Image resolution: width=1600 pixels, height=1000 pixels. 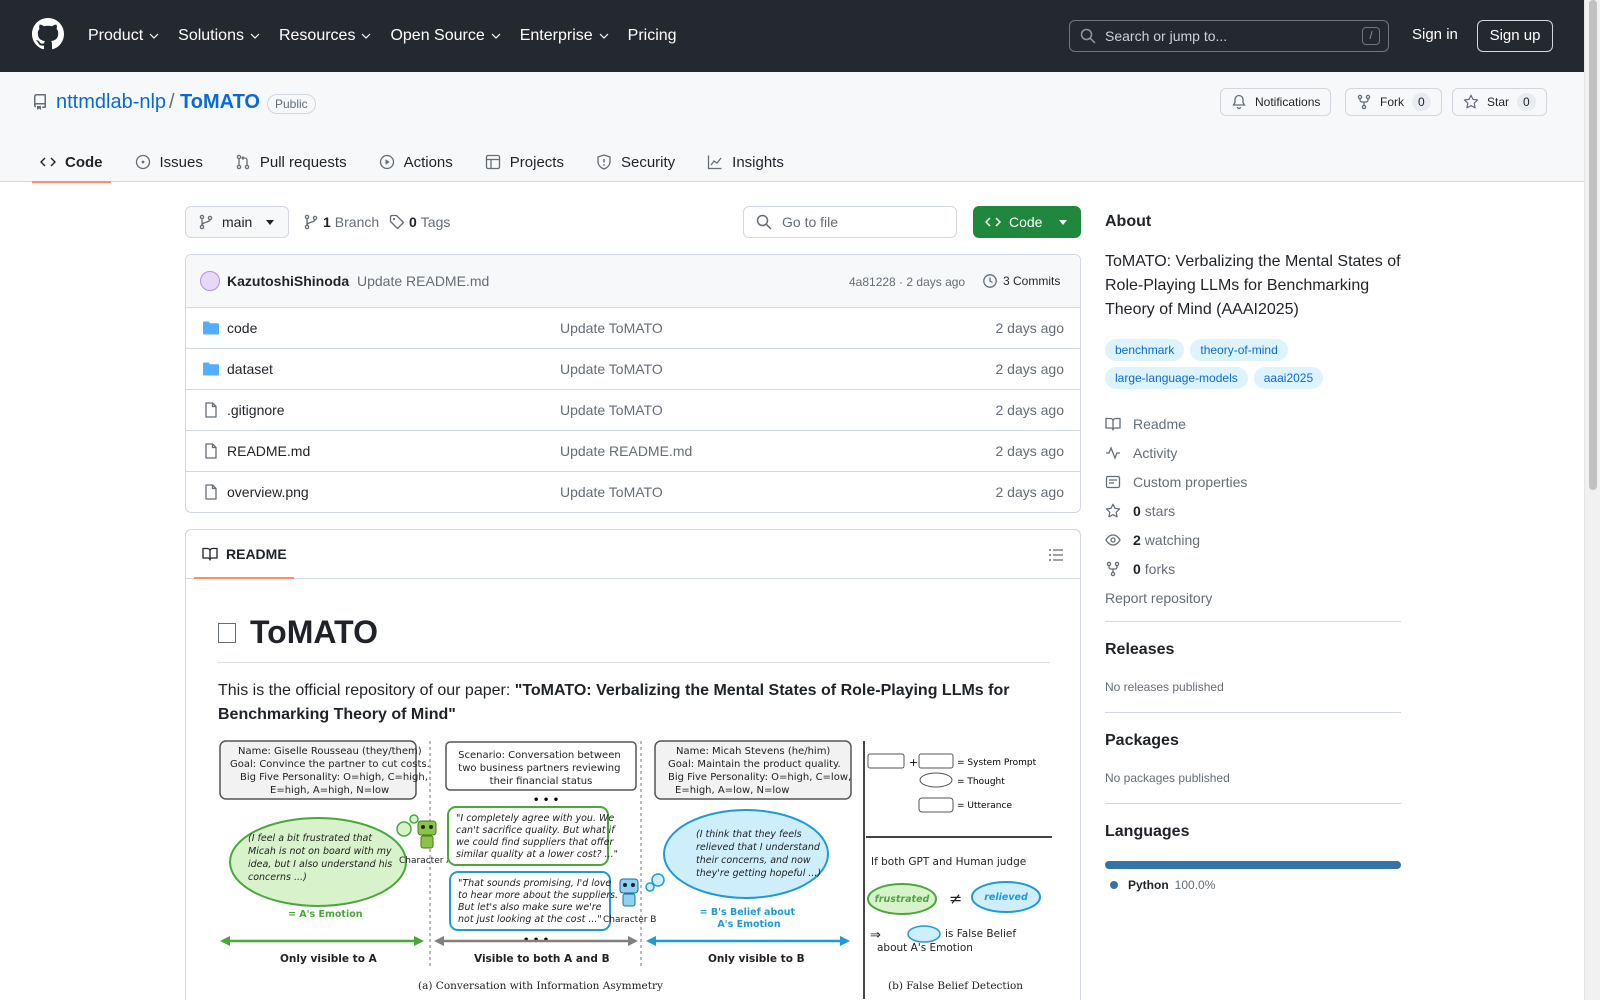 I want to click on nav-enterprise: Enterprise, so click(x=565, y=36).